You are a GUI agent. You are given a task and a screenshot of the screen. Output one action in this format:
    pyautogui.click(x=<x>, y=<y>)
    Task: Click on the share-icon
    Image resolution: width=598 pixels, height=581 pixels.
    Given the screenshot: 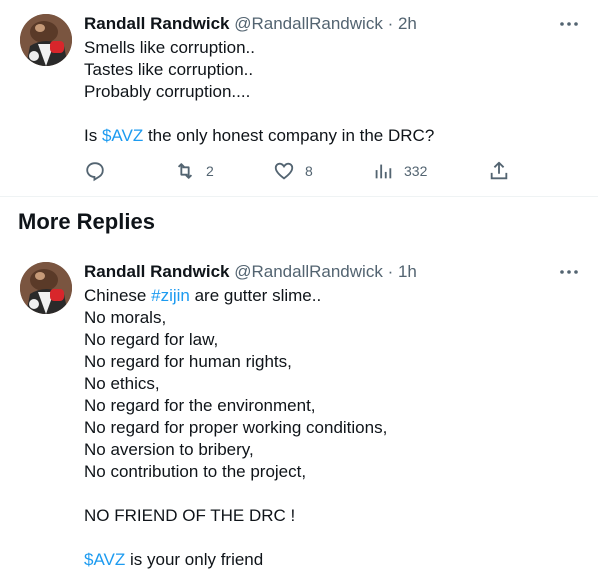 What is the action you would take?
    pyautogui.click(x=499, y=170)
    